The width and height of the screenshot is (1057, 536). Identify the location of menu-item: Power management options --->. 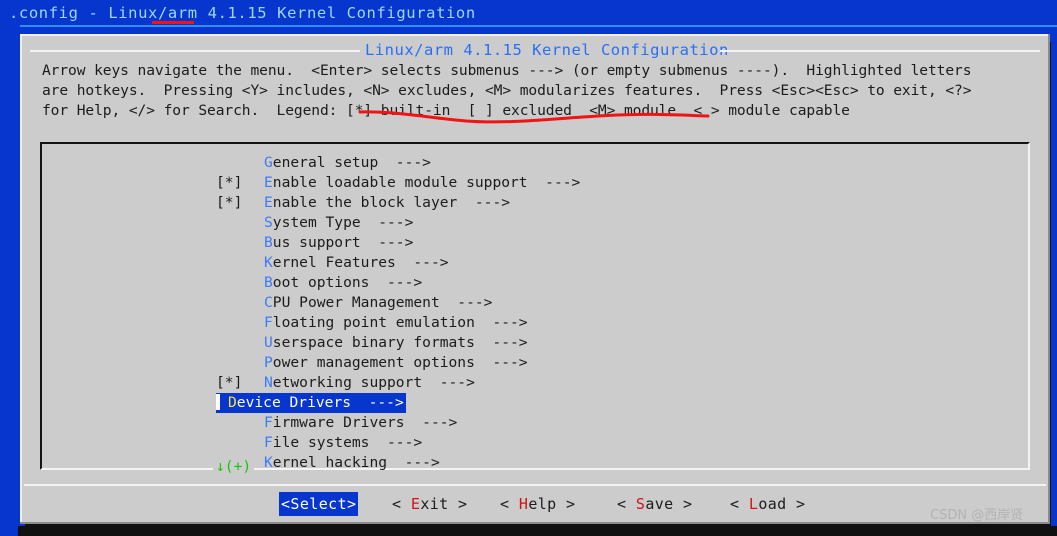
(398, 363).